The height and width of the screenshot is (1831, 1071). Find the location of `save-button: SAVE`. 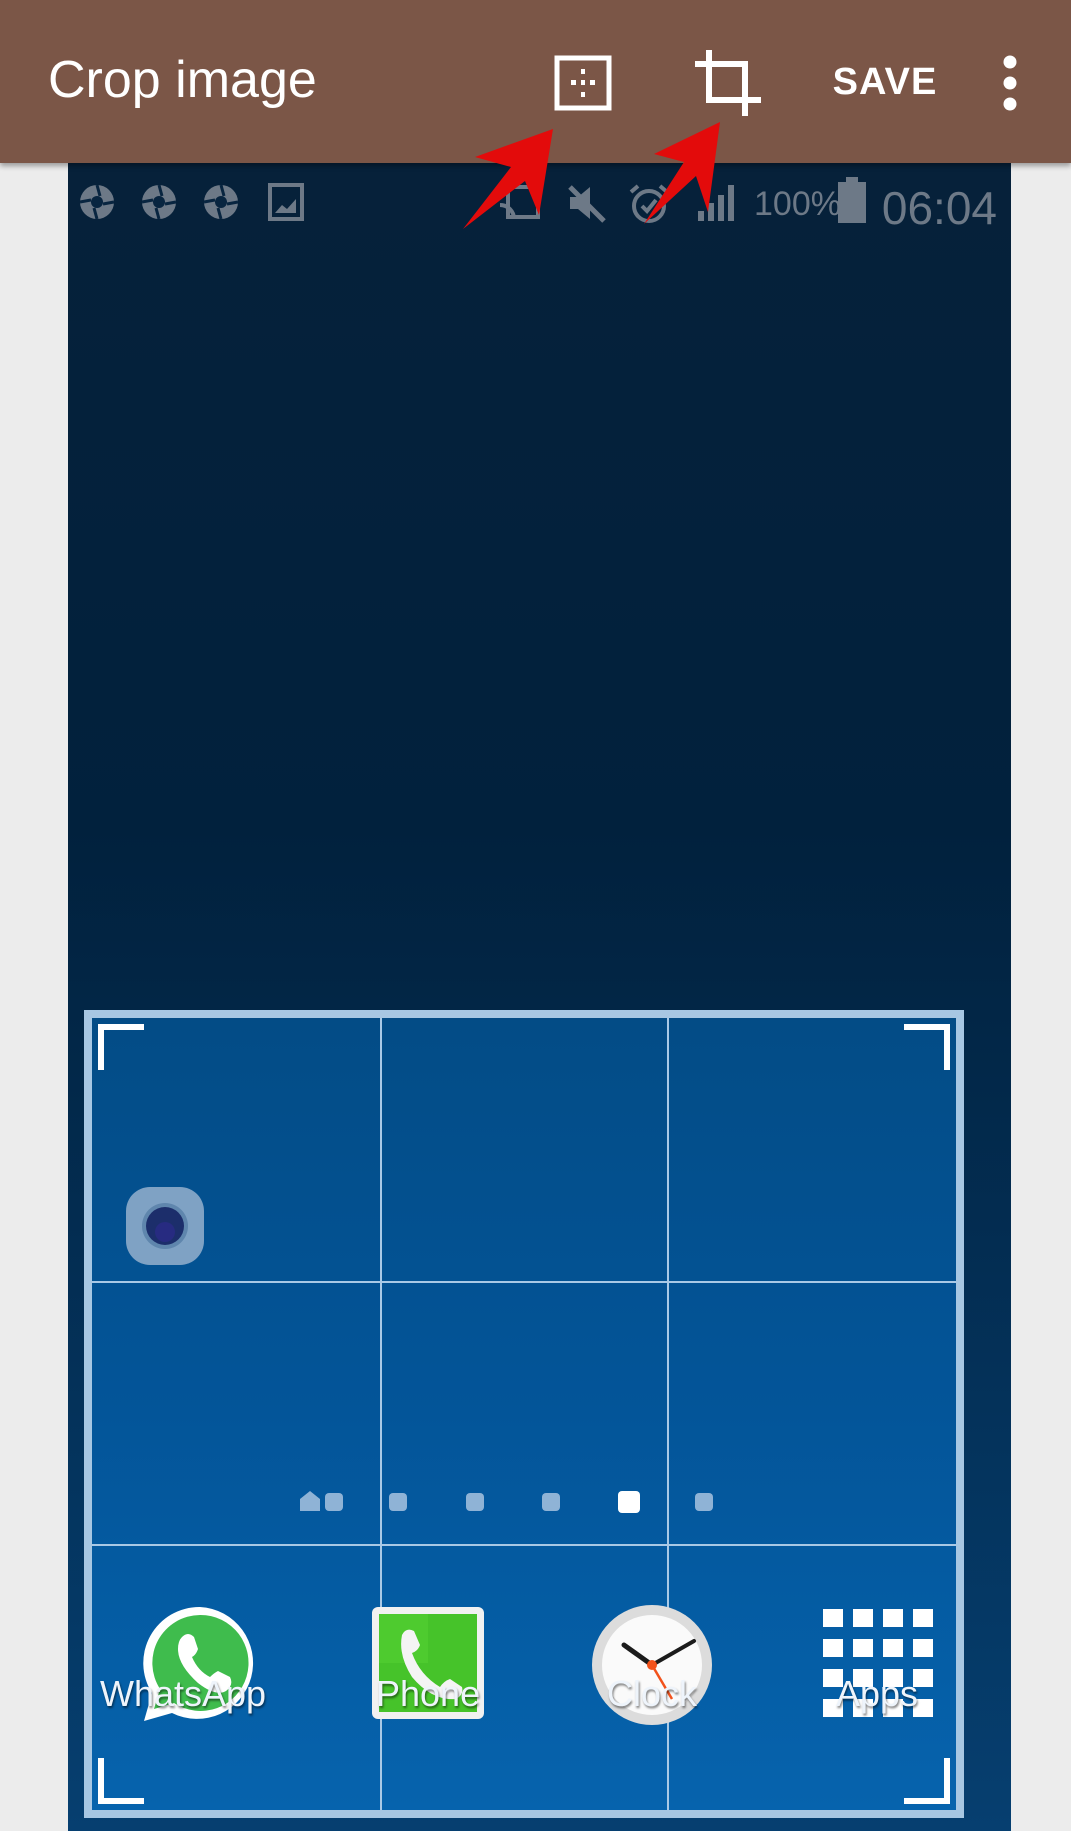

save-button: SAVE is located at coordinates (885, 82).